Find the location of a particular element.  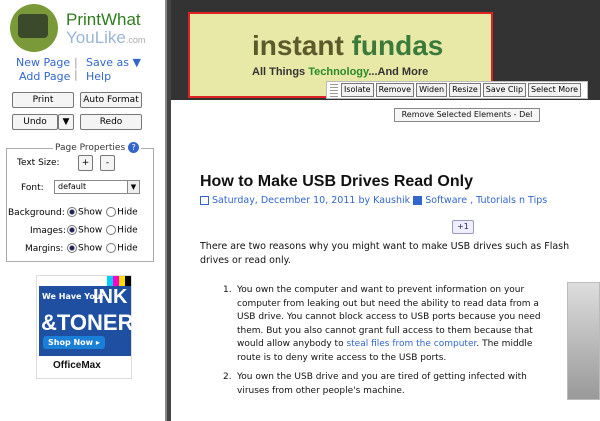

margins-label: Margins: is located at coordinates (44, 249).